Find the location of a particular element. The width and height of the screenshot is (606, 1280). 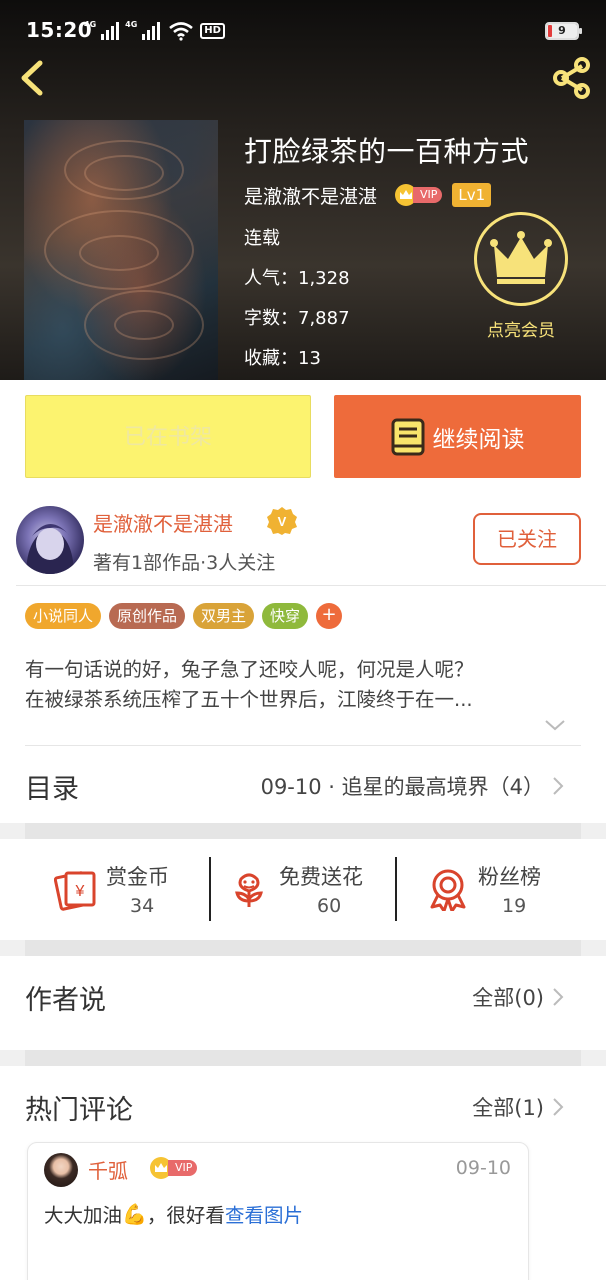

book-status: 连载 is located at coordinates (262, 238).